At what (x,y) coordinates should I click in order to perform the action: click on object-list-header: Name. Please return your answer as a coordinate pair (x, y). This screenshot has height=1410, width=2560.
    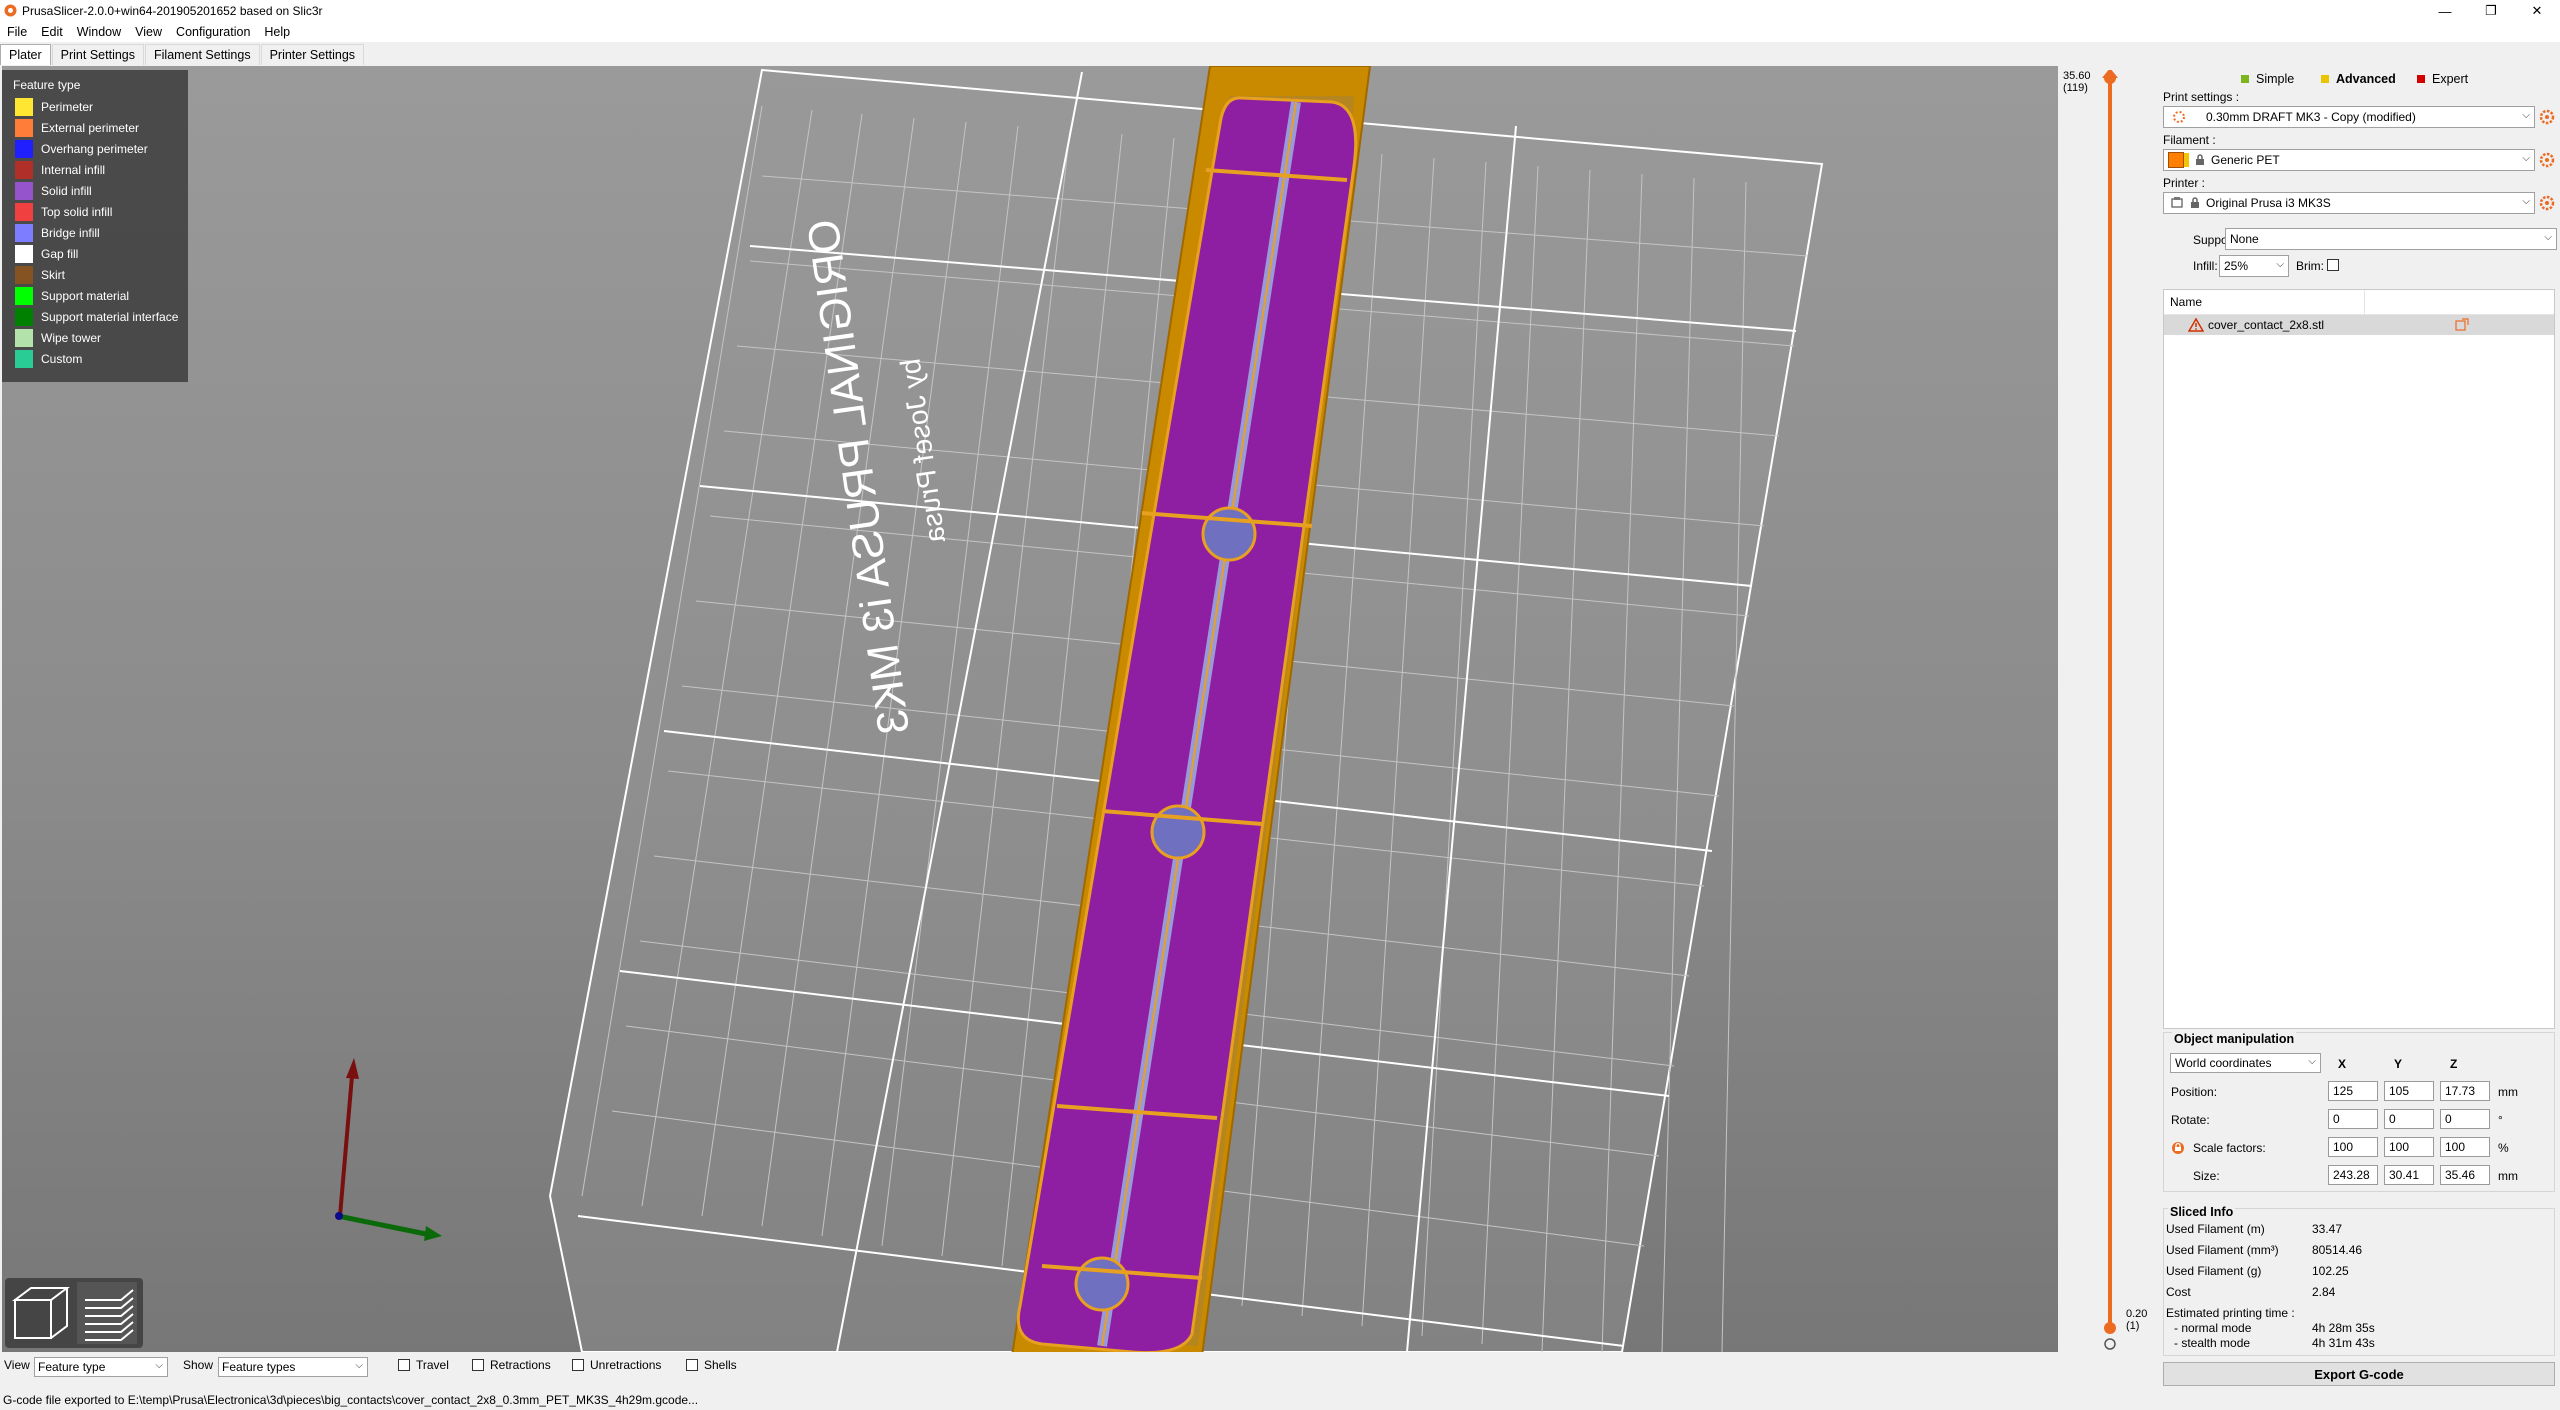
    Looking at the image, I should click on (2359, 302).